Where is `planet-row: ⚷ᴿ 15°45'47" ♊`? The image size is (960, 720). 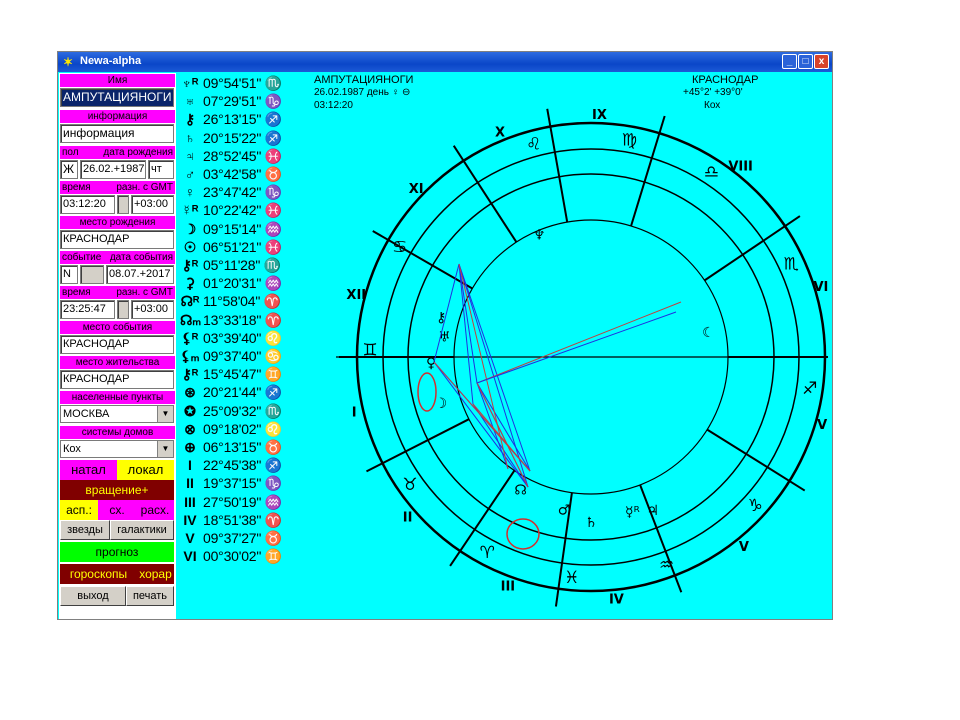
planet-row: ⚷ᴿ 15°45'47" ♊ is located at coordinates (238, 374).